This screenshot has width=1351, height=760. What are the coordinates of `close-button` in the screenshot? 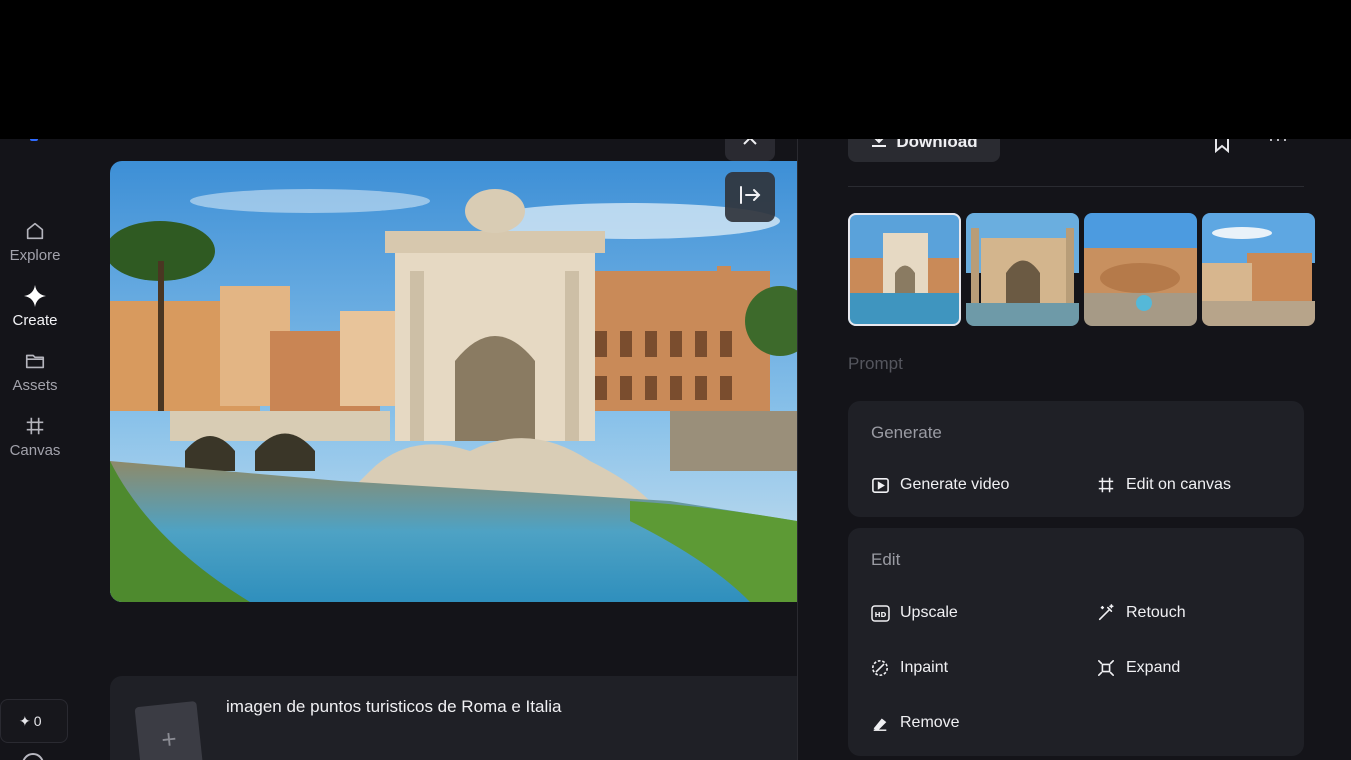 It's located at (750, 150).